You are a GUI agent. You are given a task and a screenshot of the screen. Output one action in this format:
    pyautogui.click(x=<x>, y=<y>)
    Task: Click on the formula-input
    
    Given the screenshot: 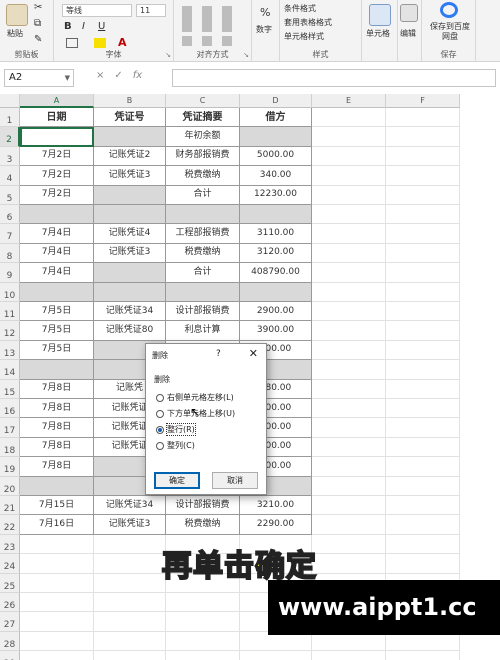 What is the action you would take?
    pyautogui.click(x=334, y=78)
    